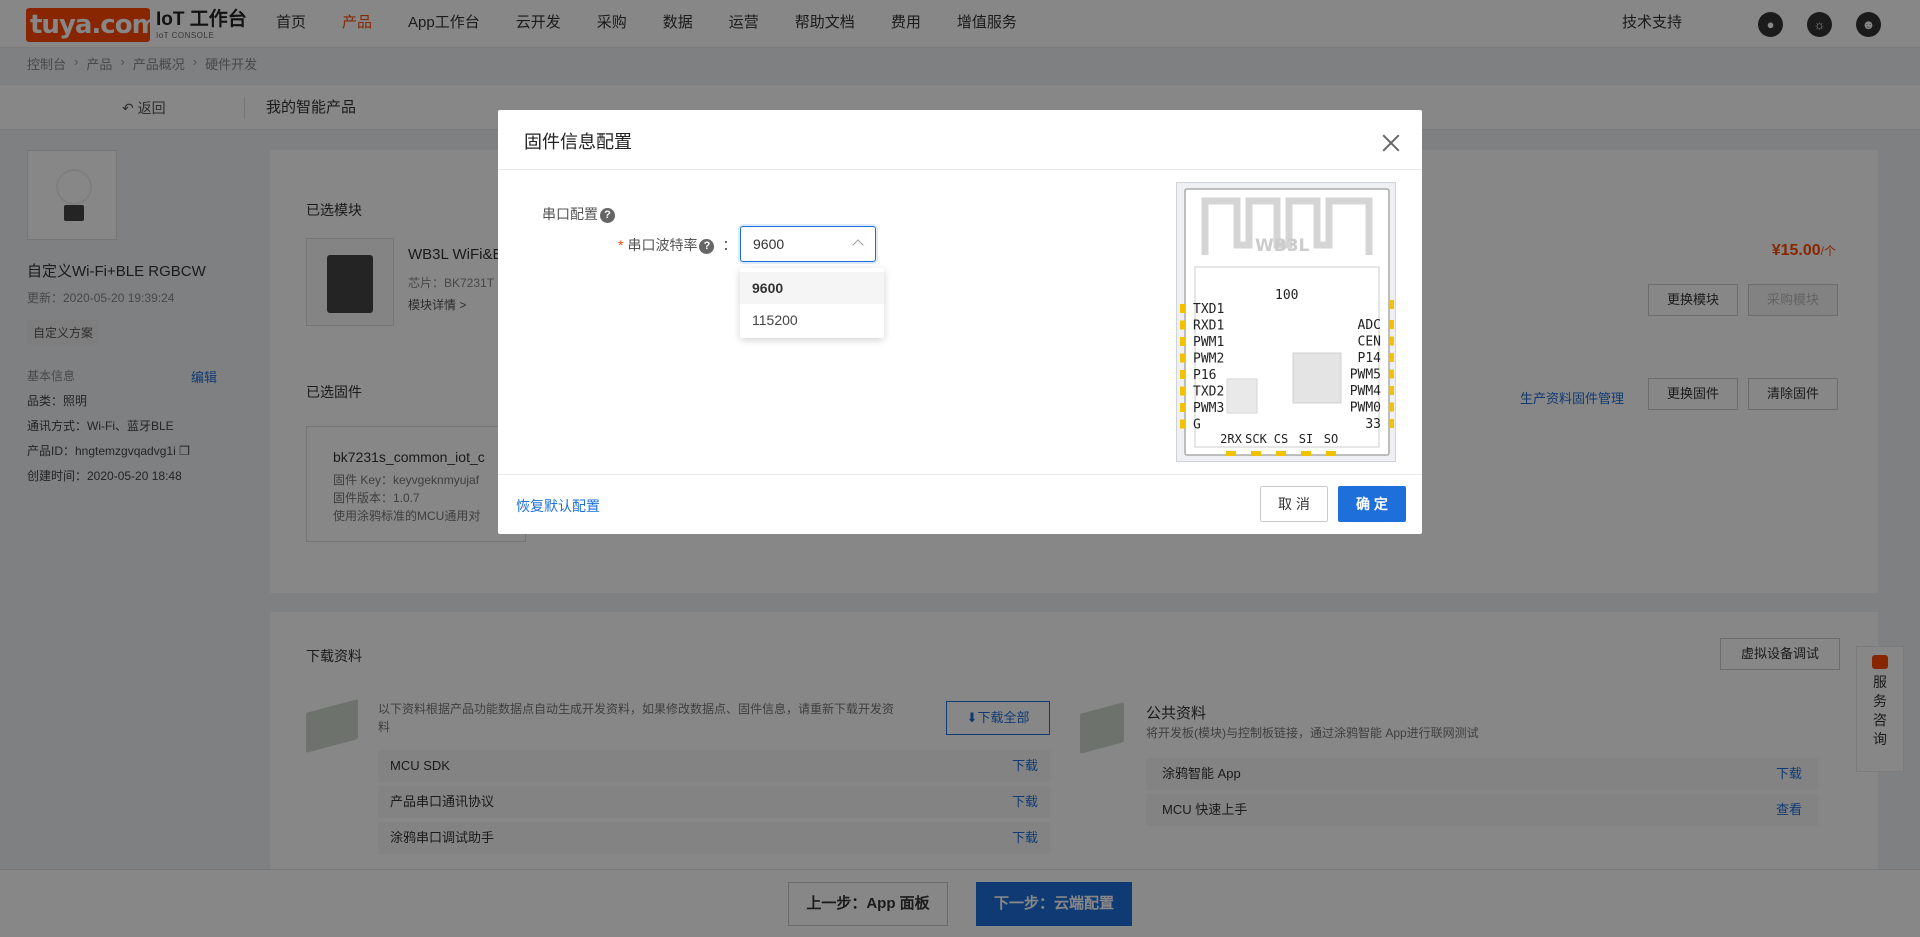 This screenshot has height=937, width=1920. What do you see at coordinates (812, 288) in the screenshot?
I see `baud-option-9600: 9600` at bounding box center [812, 288].